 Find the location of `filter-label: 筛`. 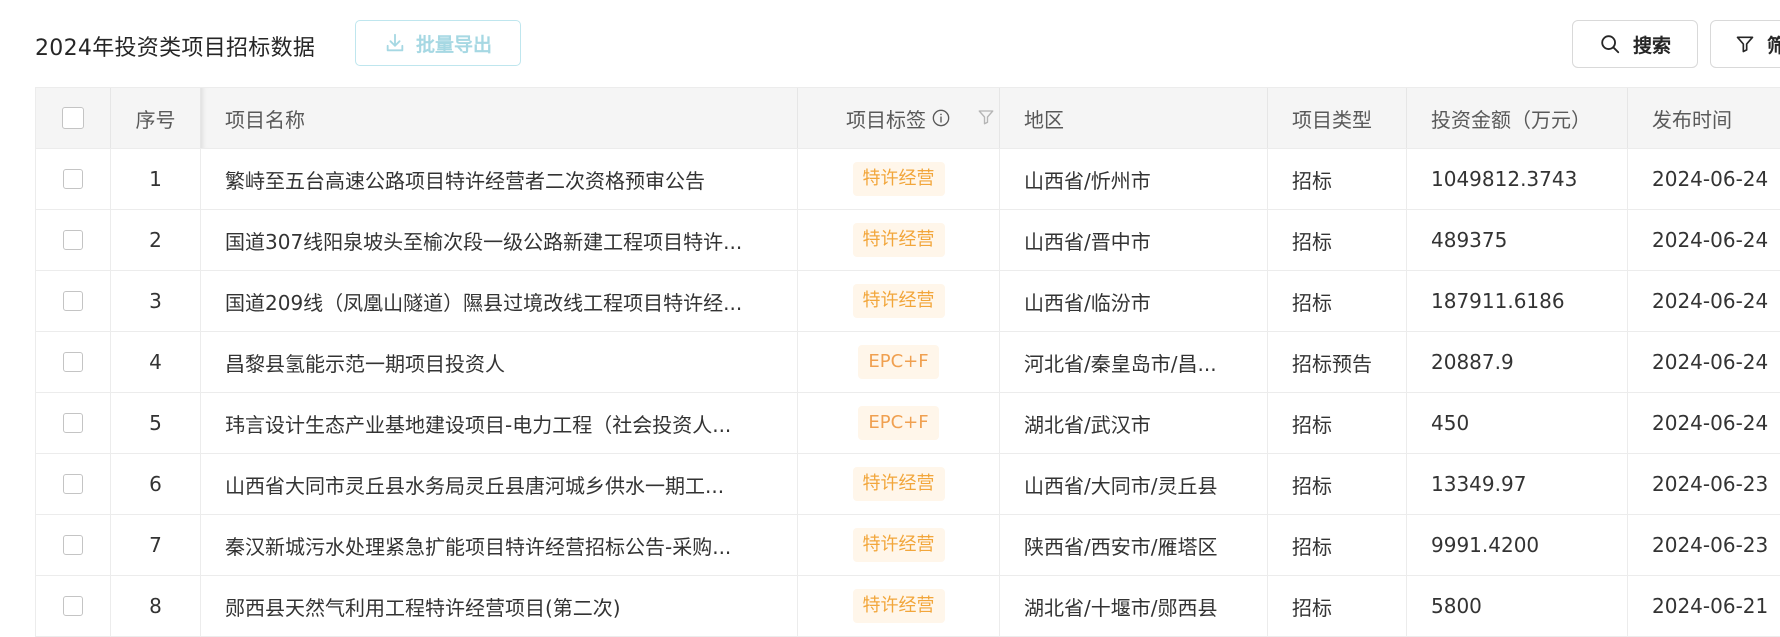

filter-label: 筛 is located at coordinates (1773, 45).